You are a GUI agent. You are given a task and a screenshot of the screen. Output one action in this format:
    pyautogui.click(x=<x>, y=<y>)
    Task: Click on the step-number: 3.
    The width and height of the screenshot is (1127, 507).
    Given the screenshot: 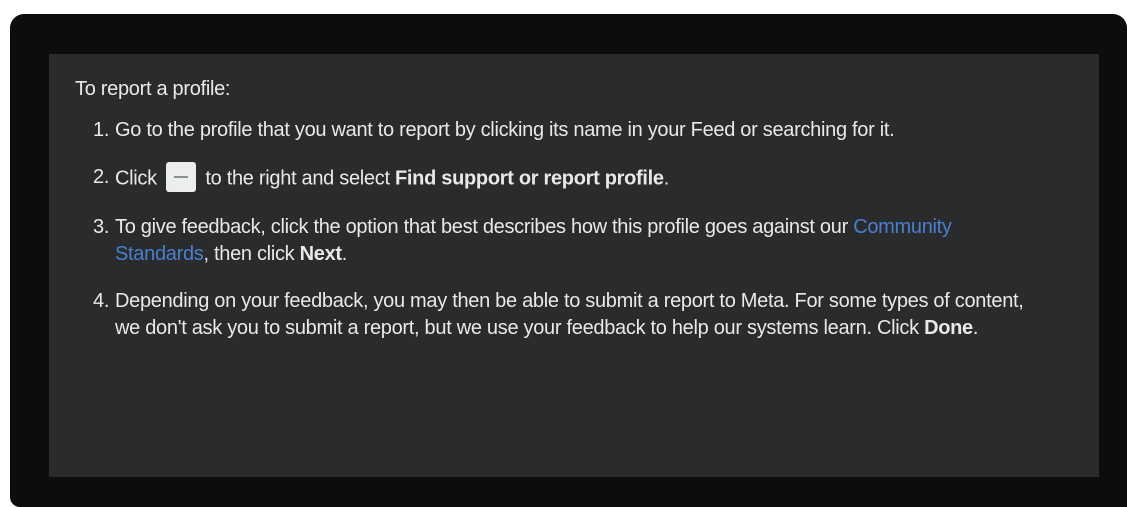 What is the action you would take?
    pyautogui.click(x=101, y=227)
    